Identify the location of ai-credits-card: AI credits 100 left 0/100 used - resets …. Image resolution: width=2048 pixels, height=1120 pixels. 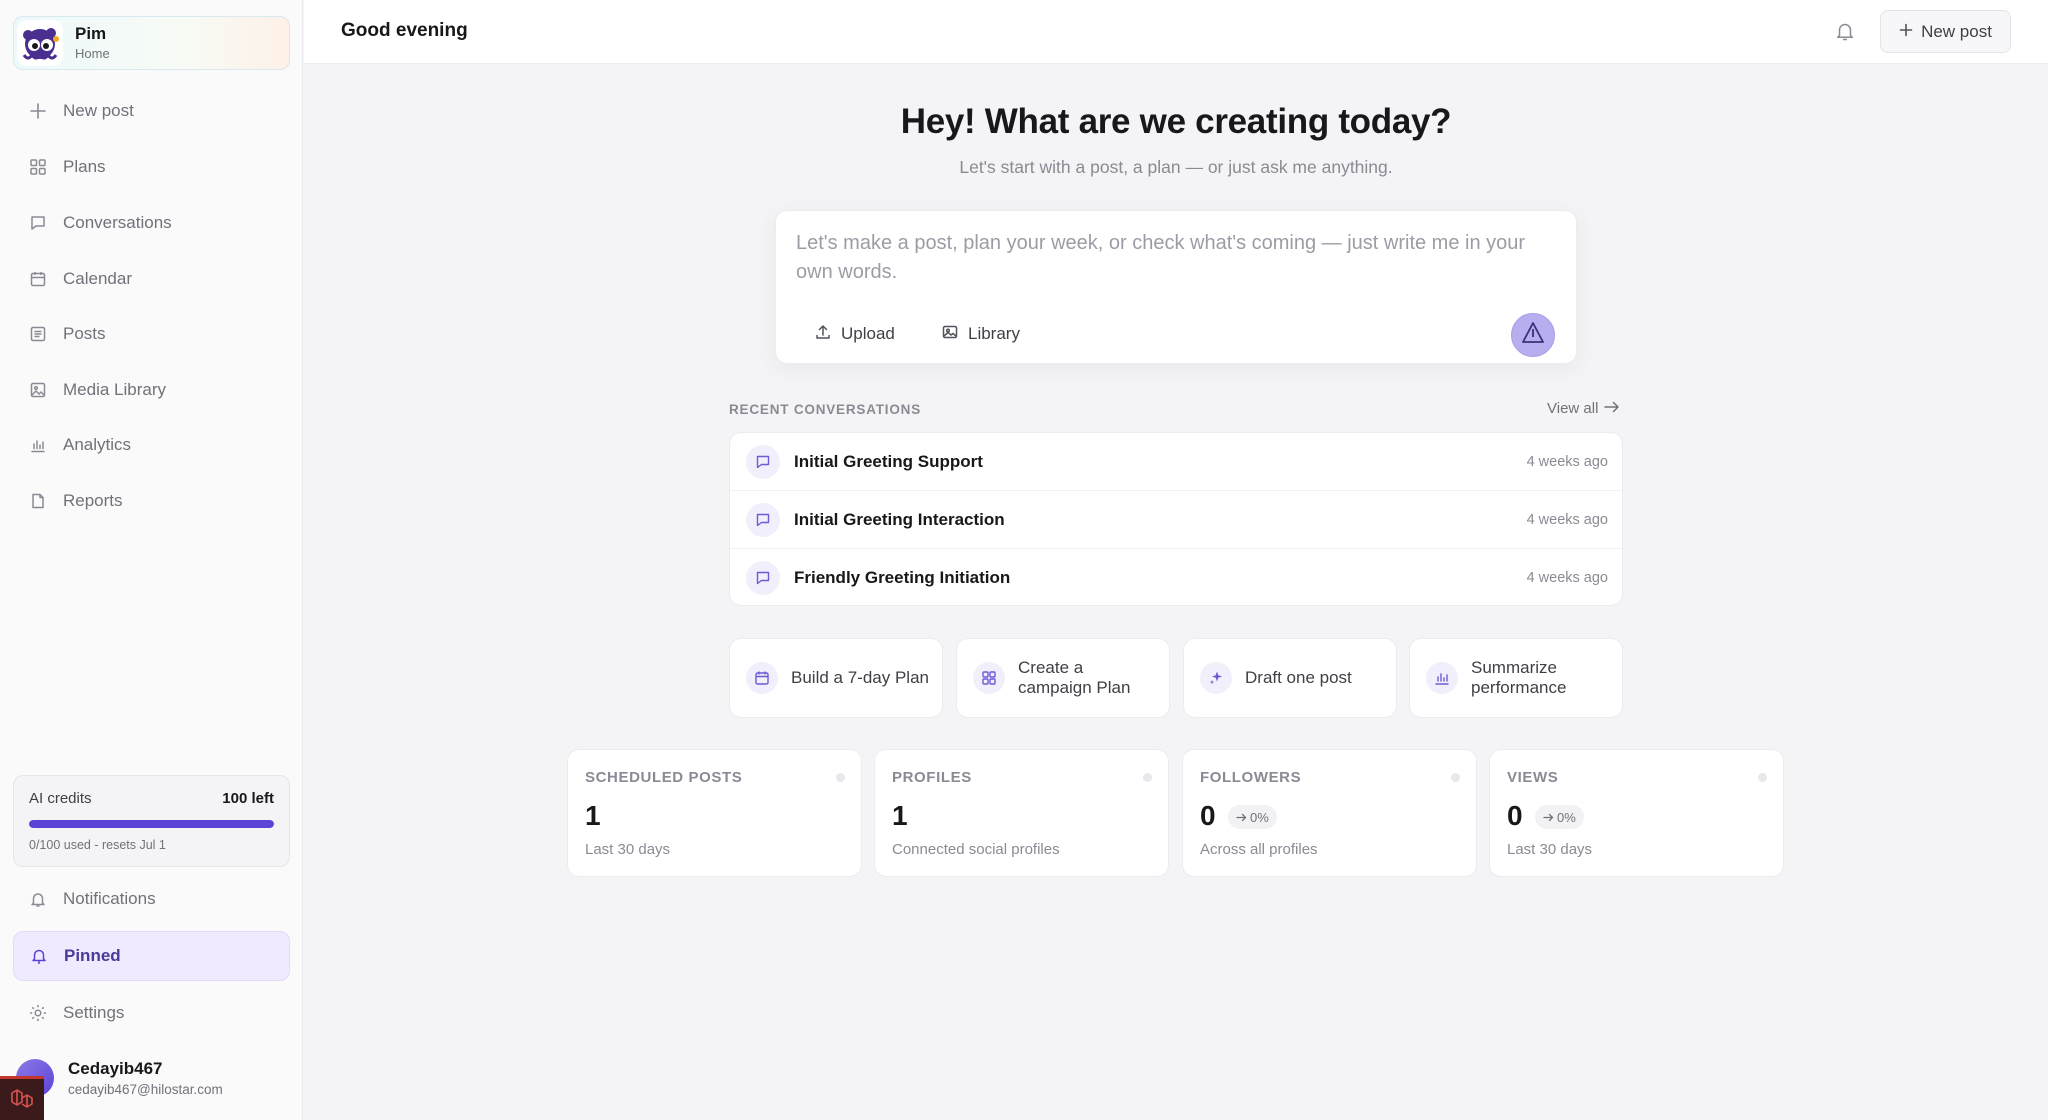
(151, 821).